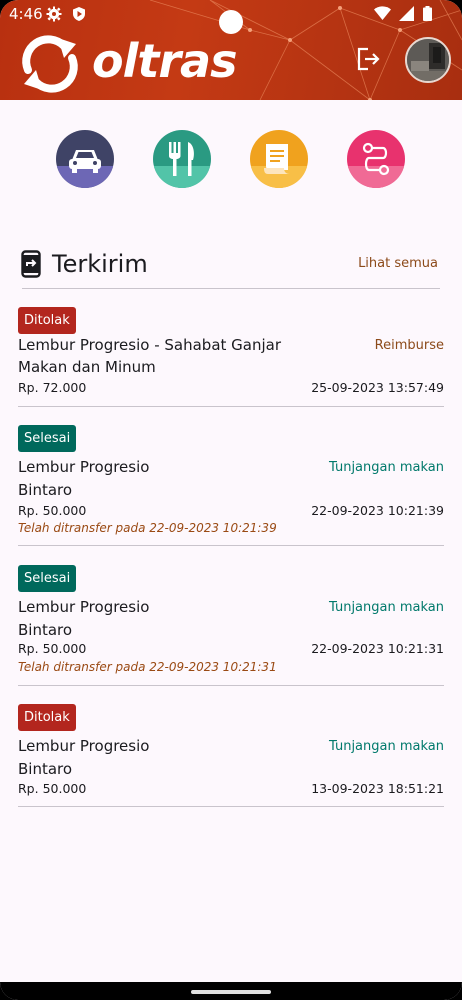  Describe the element at coordinates (409, 345) in the screenshot. I see `item-category: Reimburse` at that location.